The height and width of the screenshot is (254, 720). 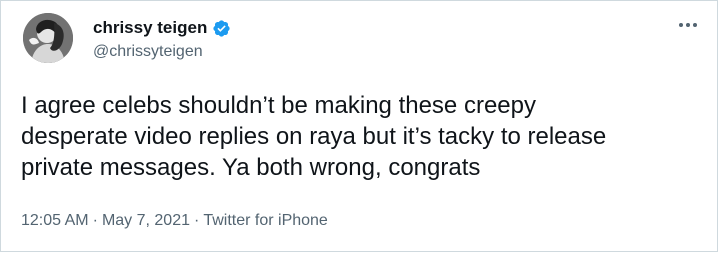 I want to click on tweet-meta: 12:05 AM · May 7, 2021 · Twitter for iPhone, so click(x=174, y=221).